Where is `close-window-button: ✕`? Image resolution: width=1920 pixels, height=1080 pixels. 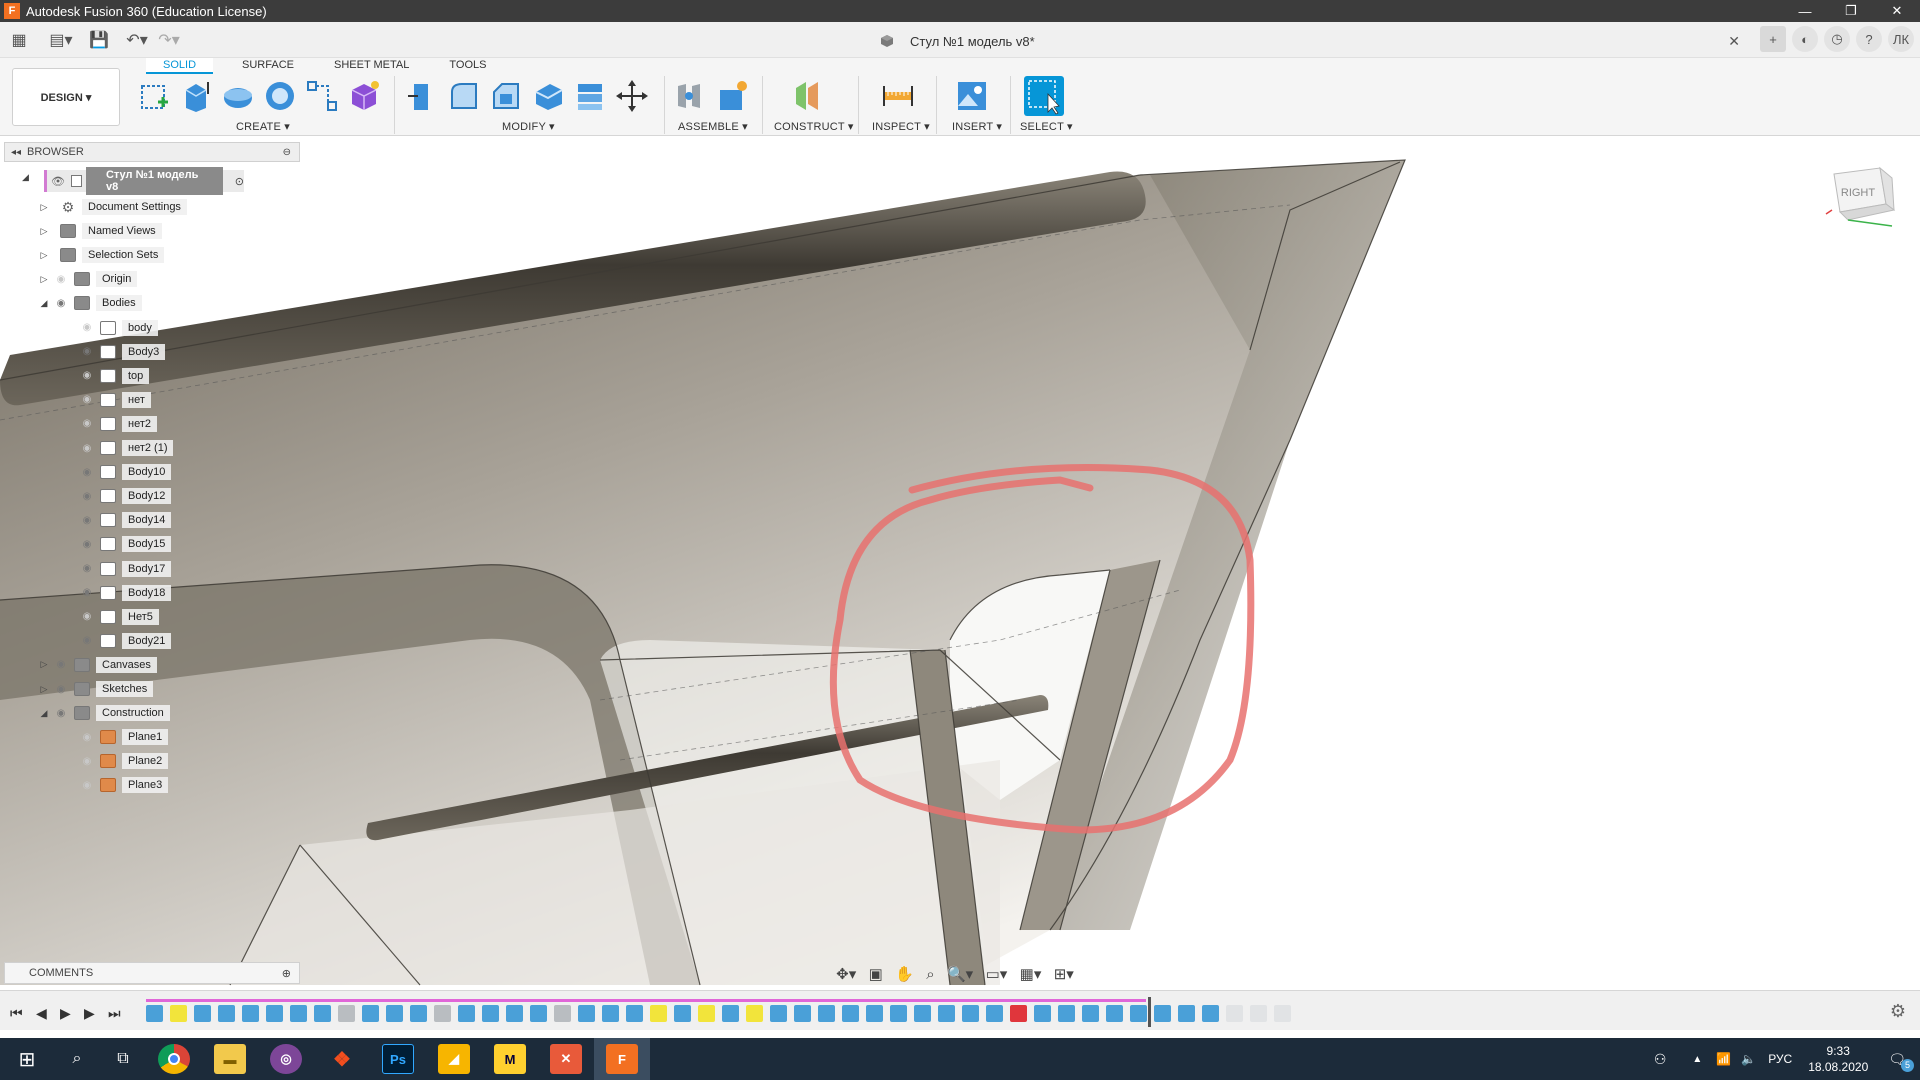 close-window-button: ✕ is located at coordinates (1897, 11).